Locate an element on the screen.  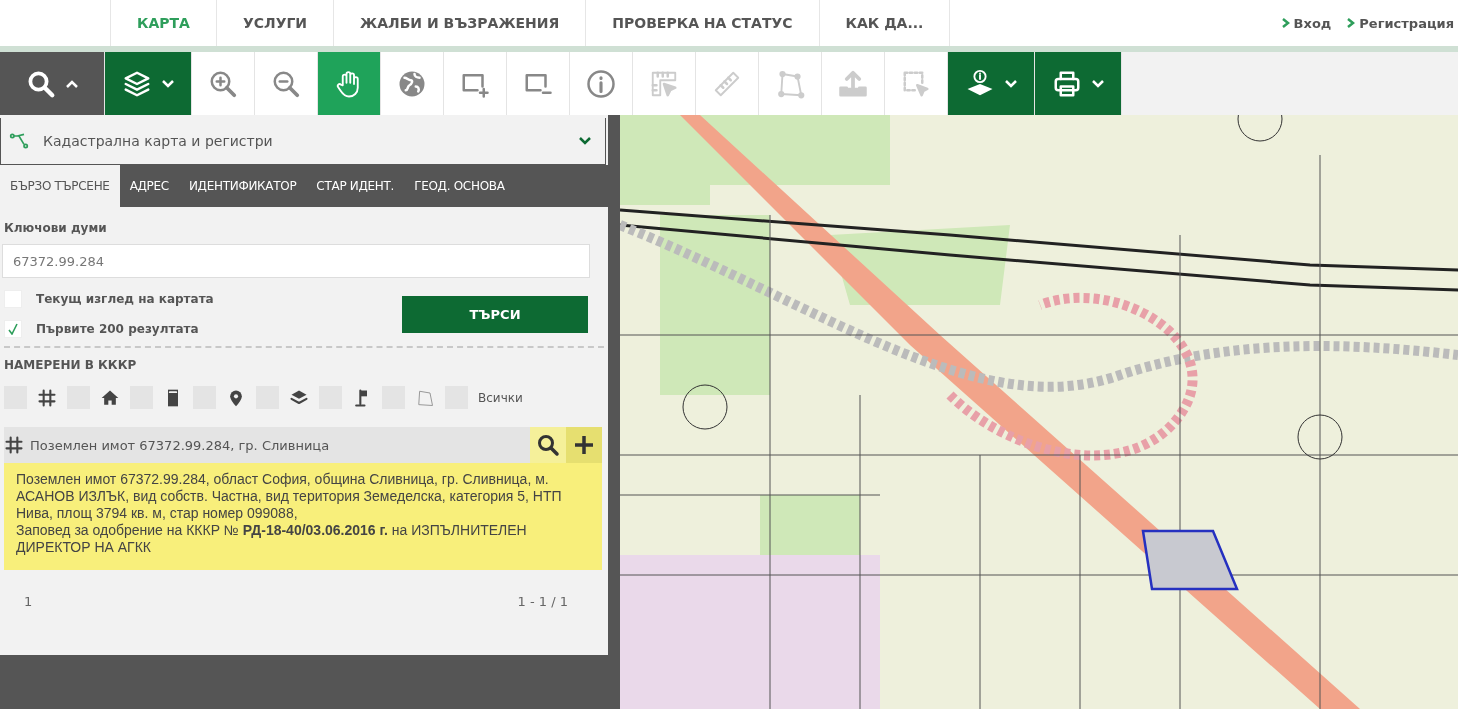
result-title: Поземлен имот 67372.99.284, гр. Сливница is located at coordinates (277, 445).